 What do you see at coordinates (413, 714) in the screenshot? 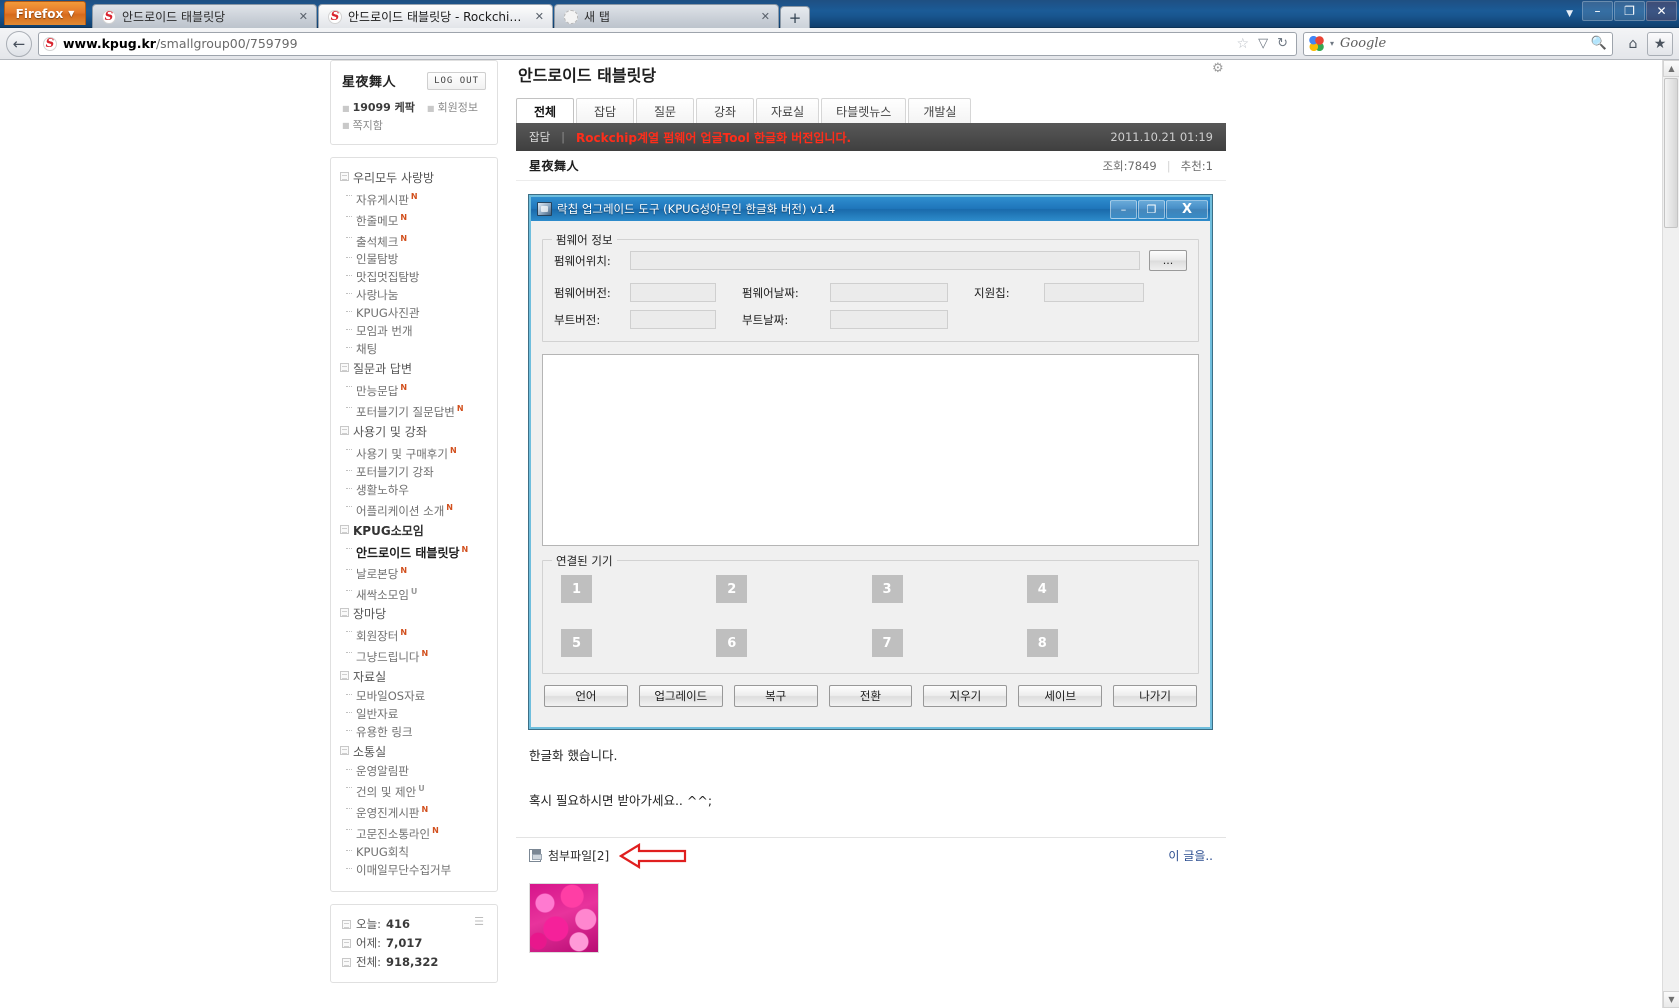
I see `sidebar-item-27: 일반자료` at bounding box center [413, 714].